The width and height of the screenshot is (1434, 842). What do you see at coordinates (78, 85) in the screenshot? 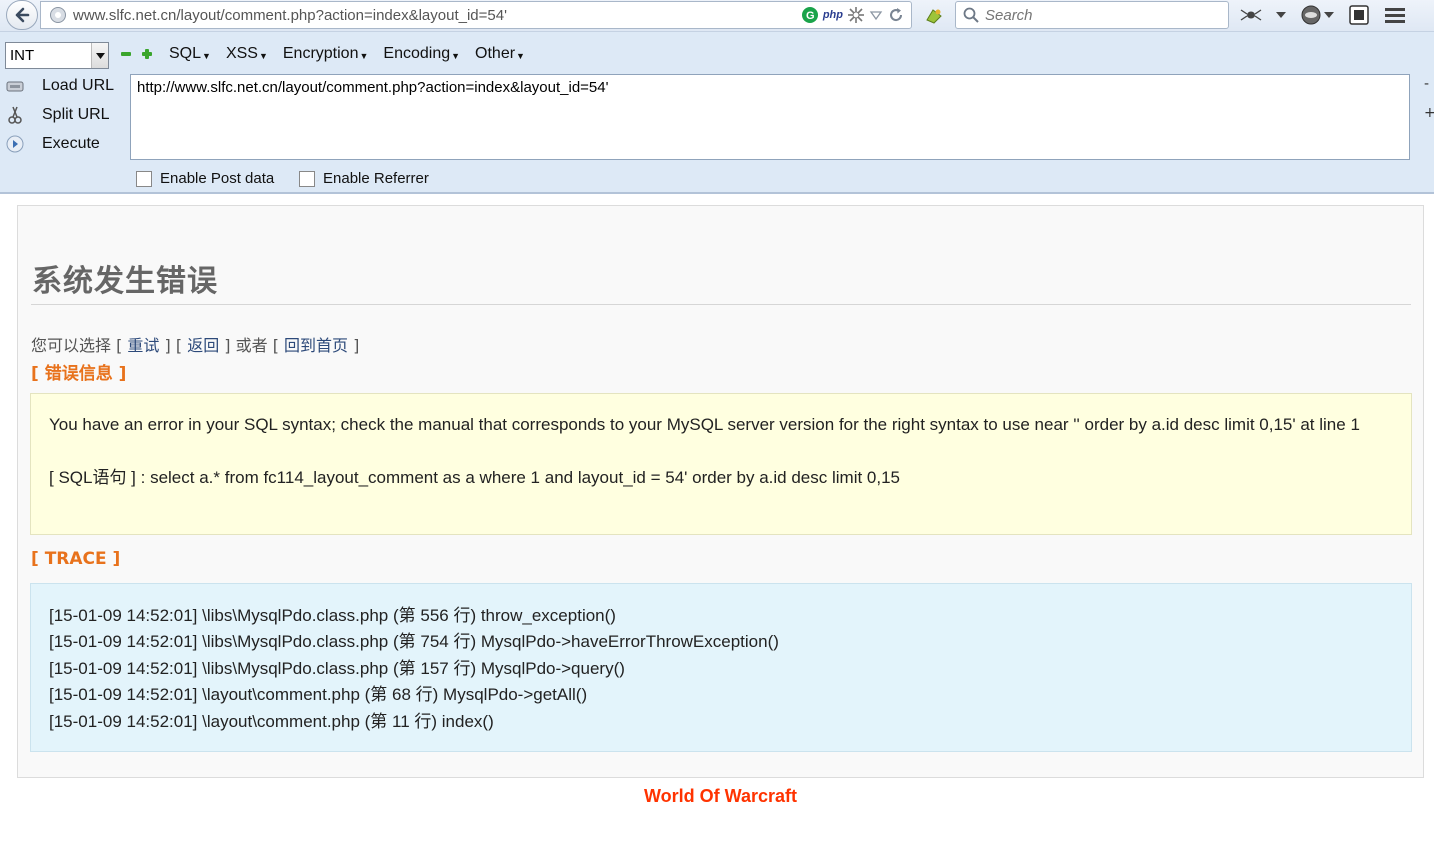
I see `load-url-label: Load URL` at bounding box center [78, 85].